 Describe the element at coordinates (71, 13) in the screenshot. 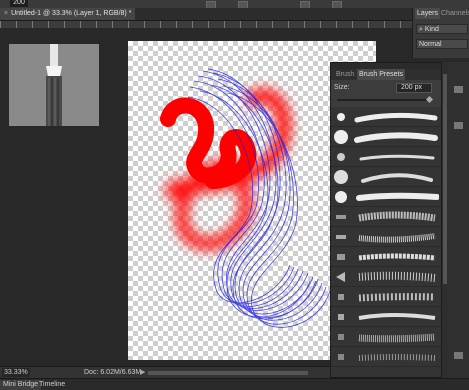

I see `document-tab-title: Untitled-1 @ 33.3% (Layer 1, RGB/8) *` at that location.